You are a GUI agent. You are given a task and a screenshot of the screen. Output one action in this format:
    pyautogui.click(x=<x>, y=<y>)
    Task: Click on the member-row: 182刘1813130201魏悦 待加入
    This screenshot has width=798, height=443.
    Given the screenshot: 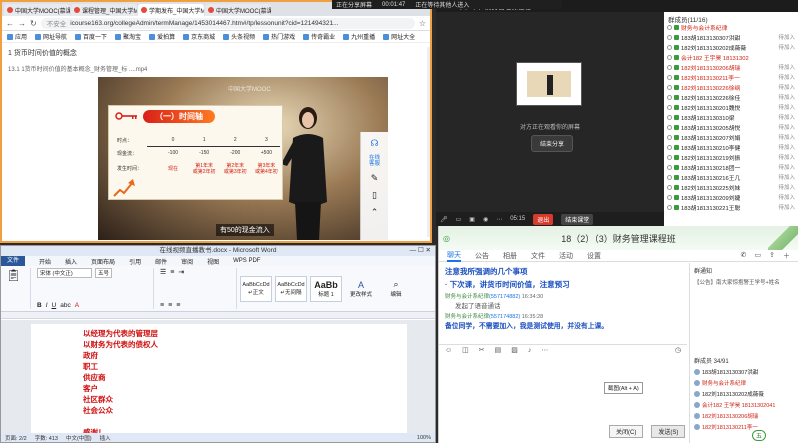 What is the action you would take?
    pyautogui.click(x=731, y=107)
    